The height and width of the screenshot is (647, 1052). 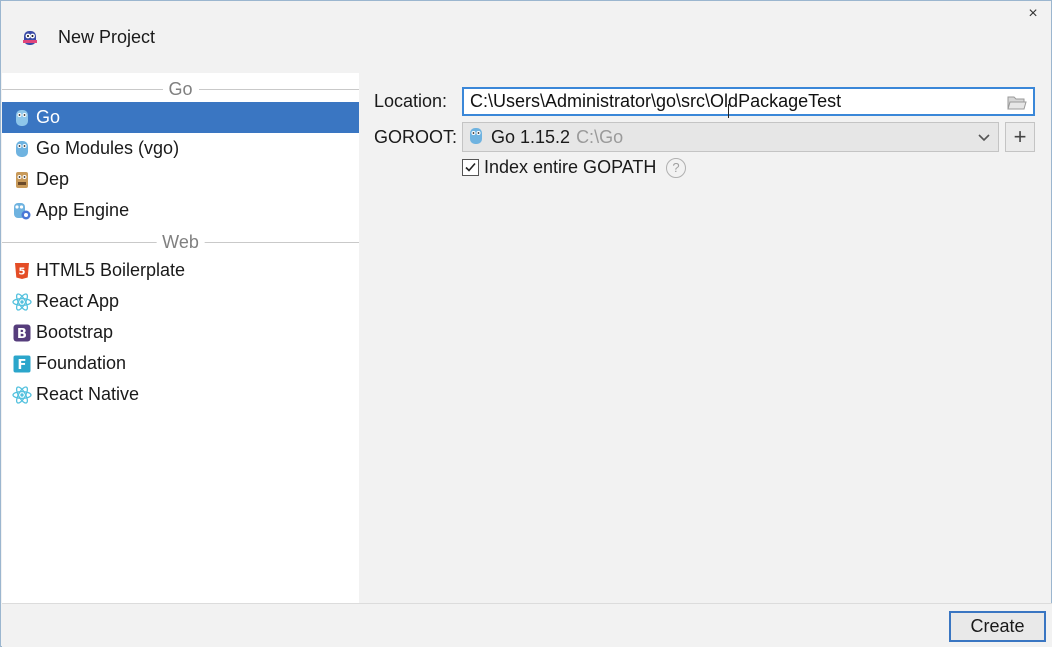 I want to click on index-gopath-label: Index entire GOPATH, so click(x=570, y=167).